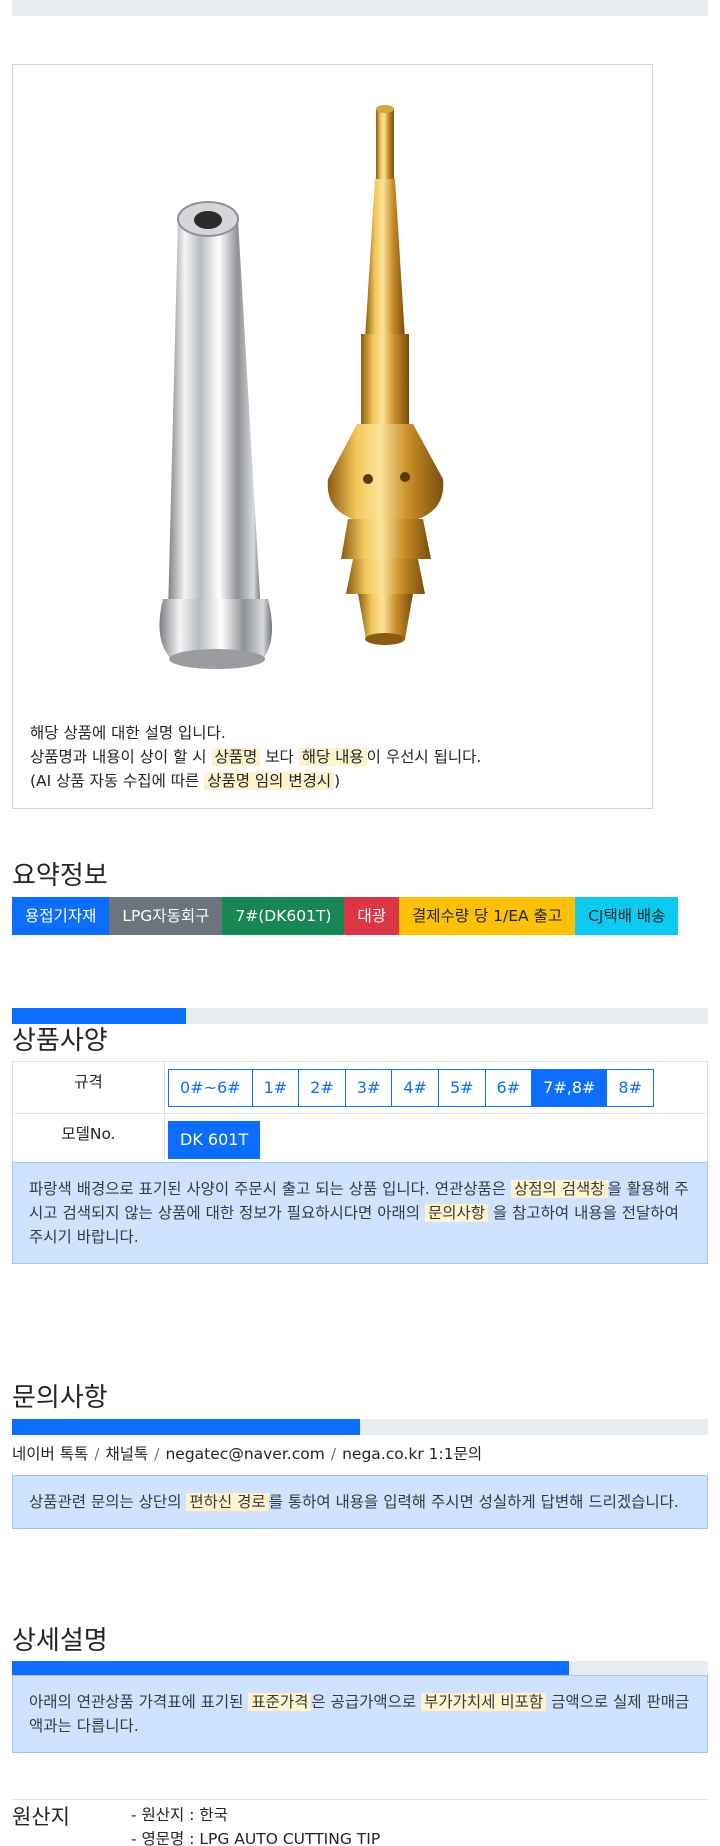 The image size is (720, 1846). What do you see at coordinates (236, 757) in the screenshot?
I see `highlight-product-name: 상품명` at bounding box center [236, 757].